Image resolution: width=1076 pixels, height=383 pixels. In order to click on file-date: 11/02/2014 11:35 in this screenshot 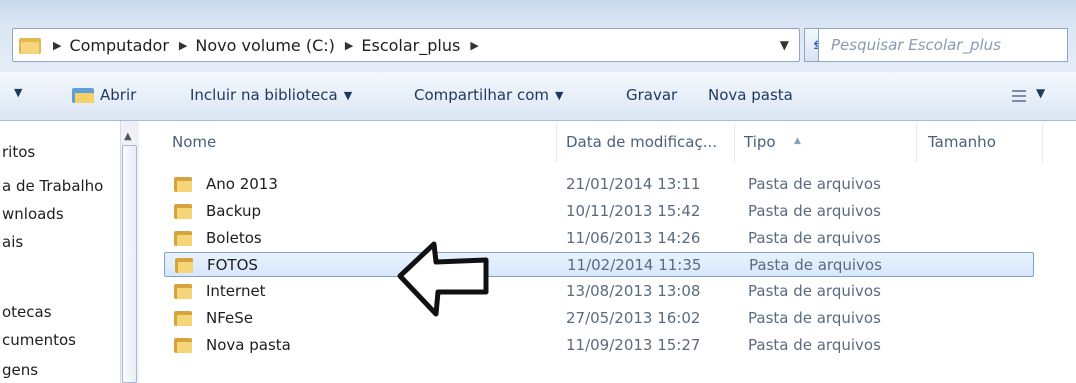, I will do `click(634, 265)`.